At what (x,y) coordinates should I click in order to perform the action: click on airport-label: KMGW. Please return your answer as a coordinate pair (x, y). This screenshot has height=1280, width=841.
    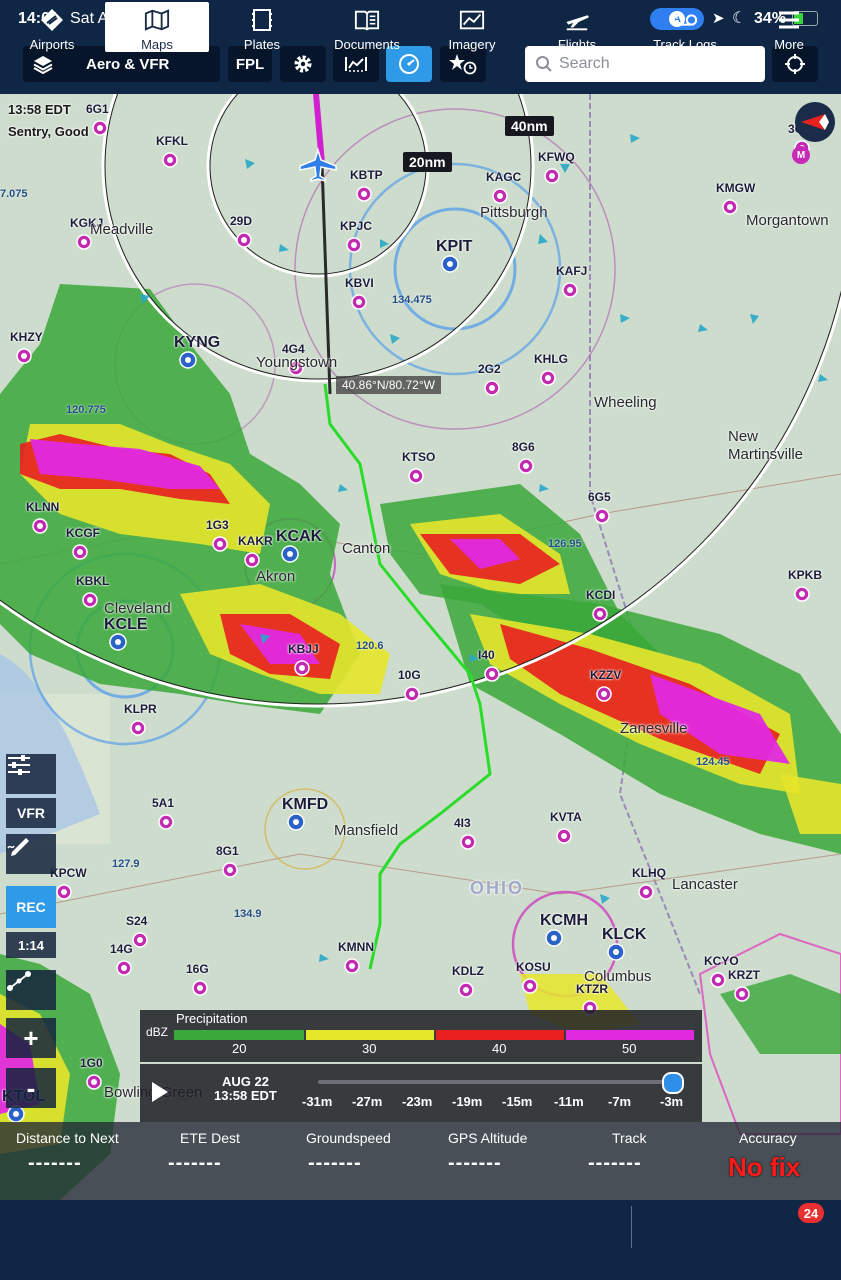
    Looking at the image, I should click on (735, 188).